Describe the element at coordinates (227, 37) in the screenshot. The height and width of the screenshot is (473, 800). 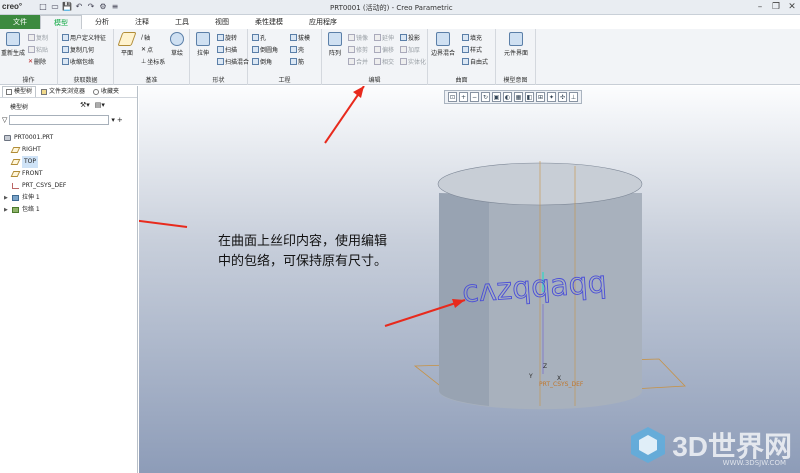
I see `revolve-button: 旋转` at that location.